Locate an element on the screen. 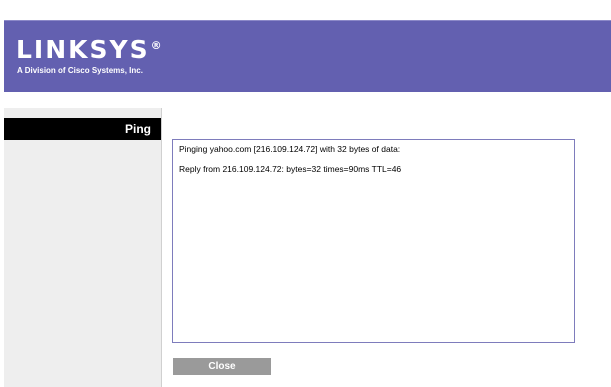  sidebar-title: Ping is located at coordinates (82, 129).